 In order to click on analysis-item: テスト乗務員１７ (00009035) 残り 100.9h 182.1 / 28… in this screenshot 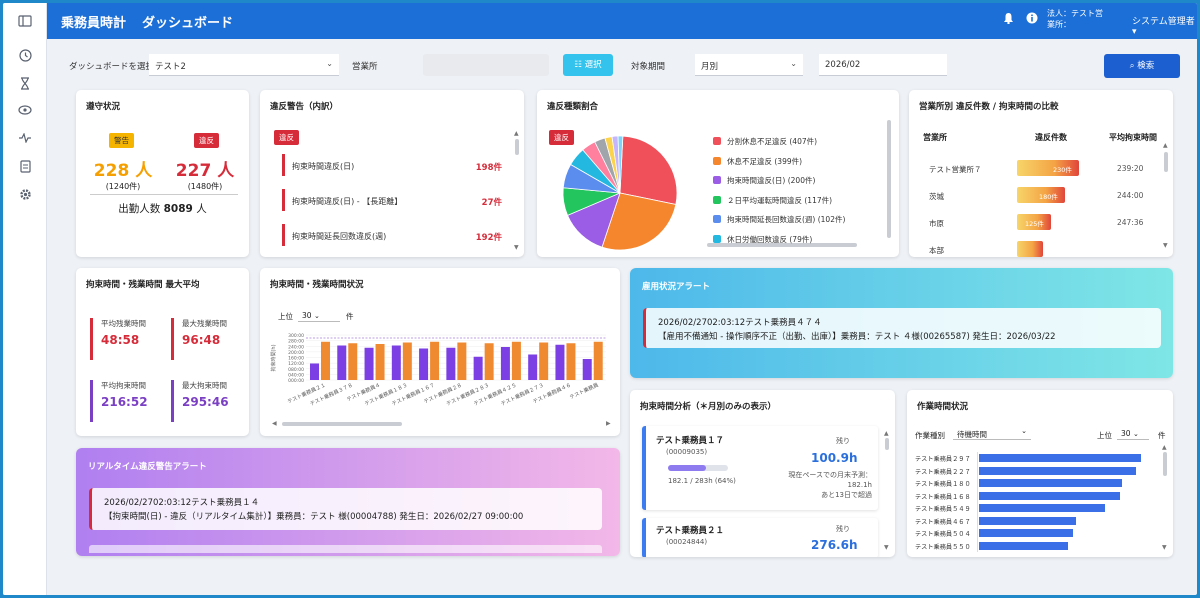, I will do `click(760, 468)`.